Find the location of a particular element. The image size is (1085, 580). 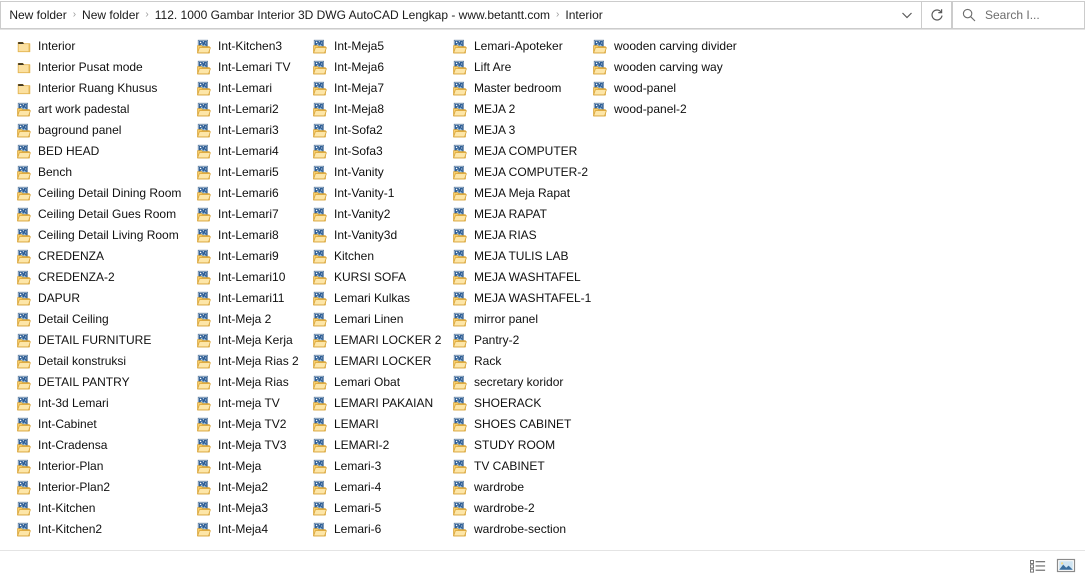

breadcrumb-item-3: Interior is located at coordinates (583, 15).